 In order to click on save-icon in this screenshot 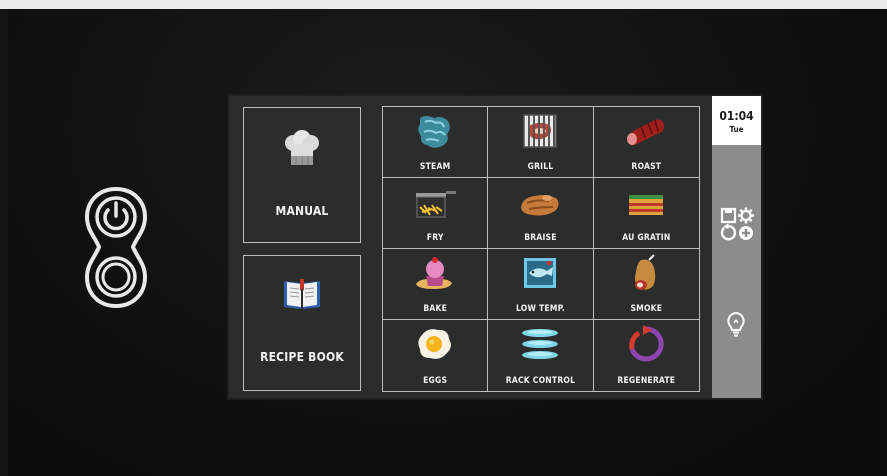, I will do `click(728, 215)`.